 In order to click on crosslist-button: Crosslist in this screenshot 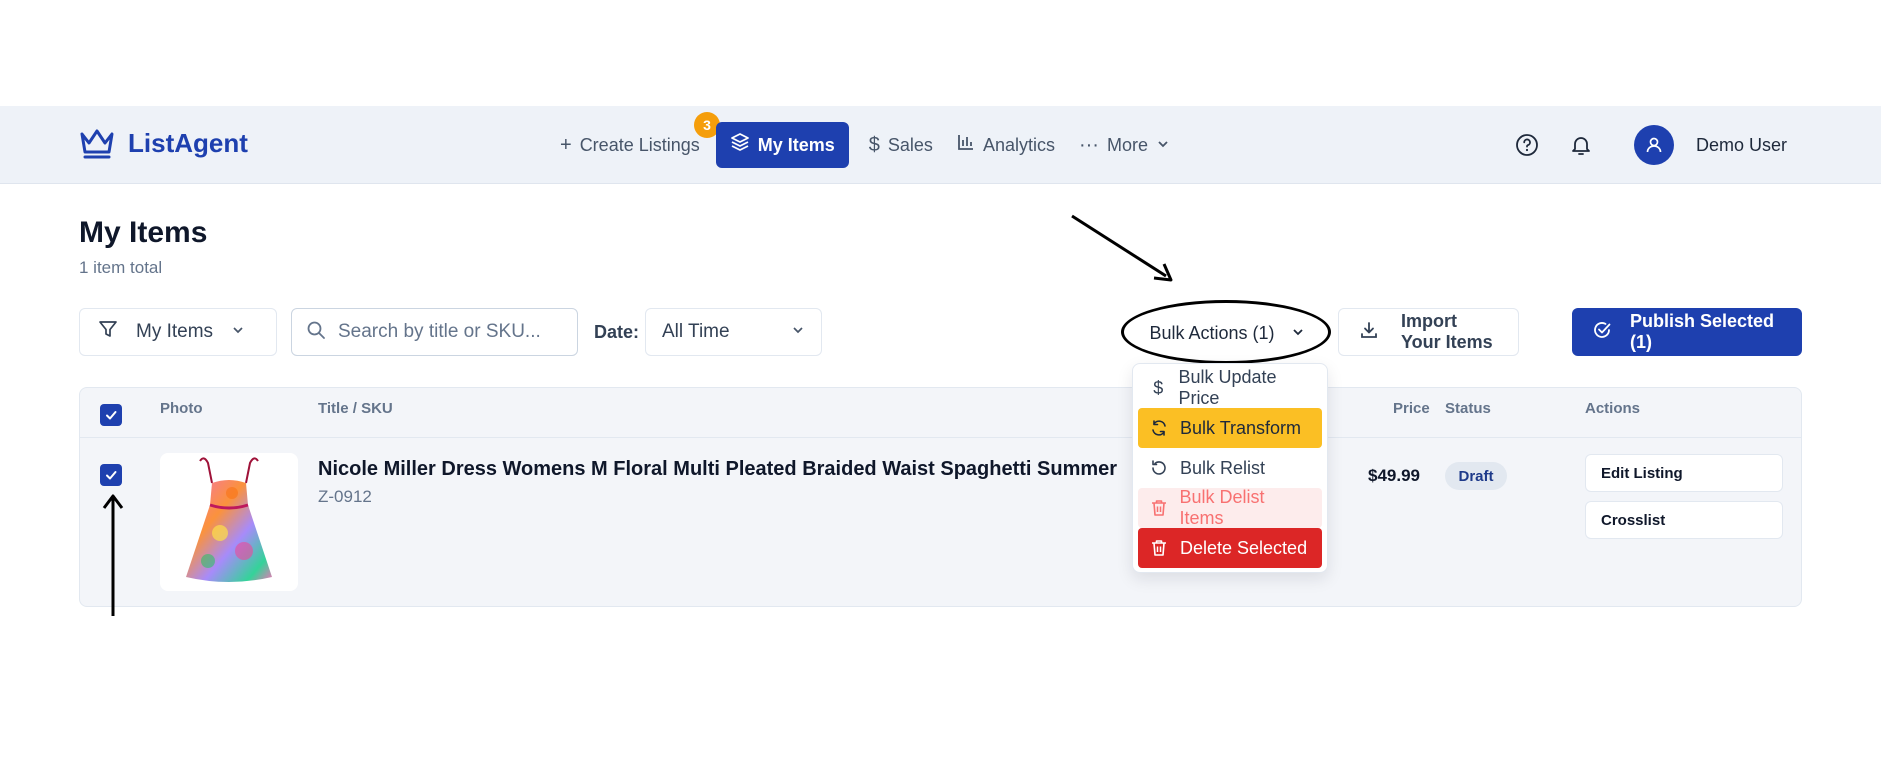, I will do `click(1684, 520)`.